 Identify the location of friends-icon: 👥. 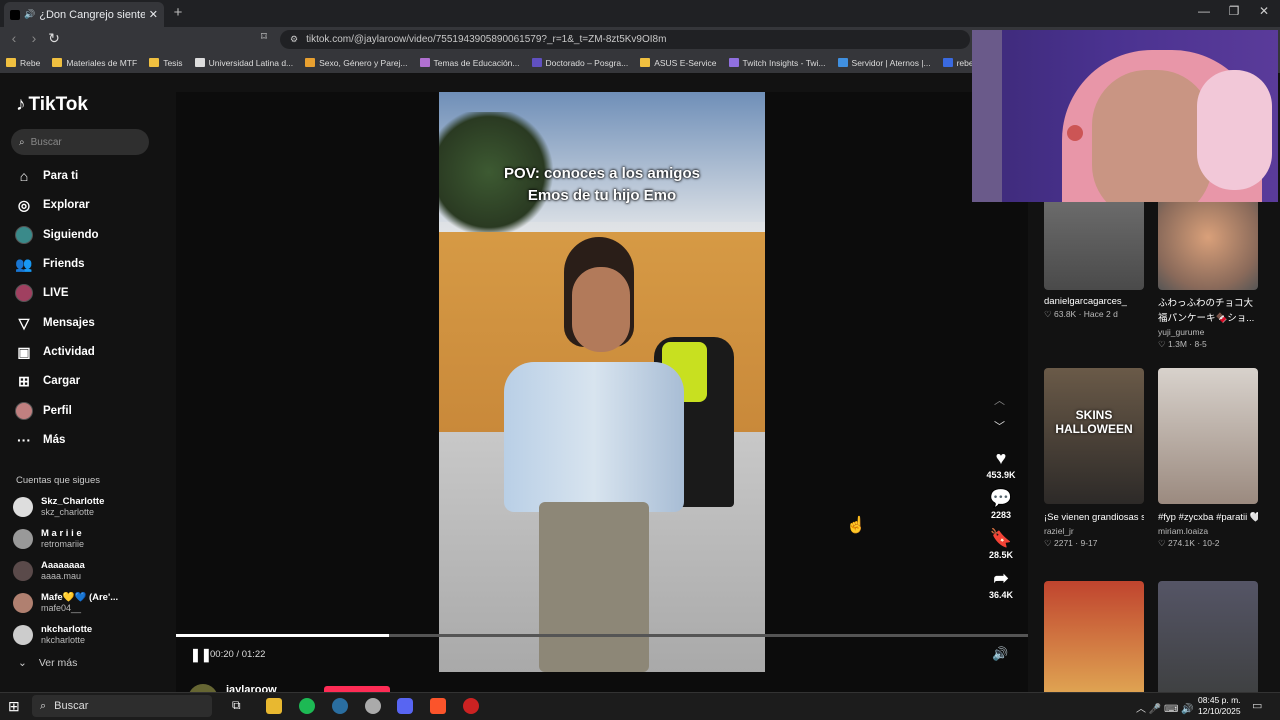
(24, 263).